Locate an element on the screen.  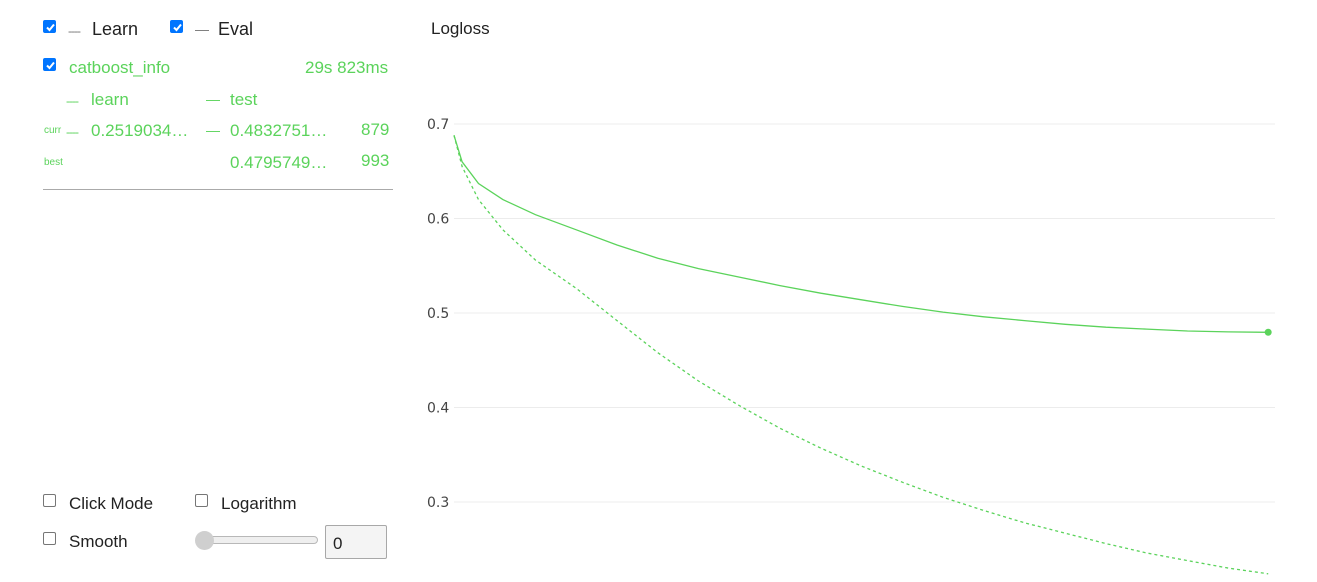
chart-title: Logloss is located at coordinates (460, 28).